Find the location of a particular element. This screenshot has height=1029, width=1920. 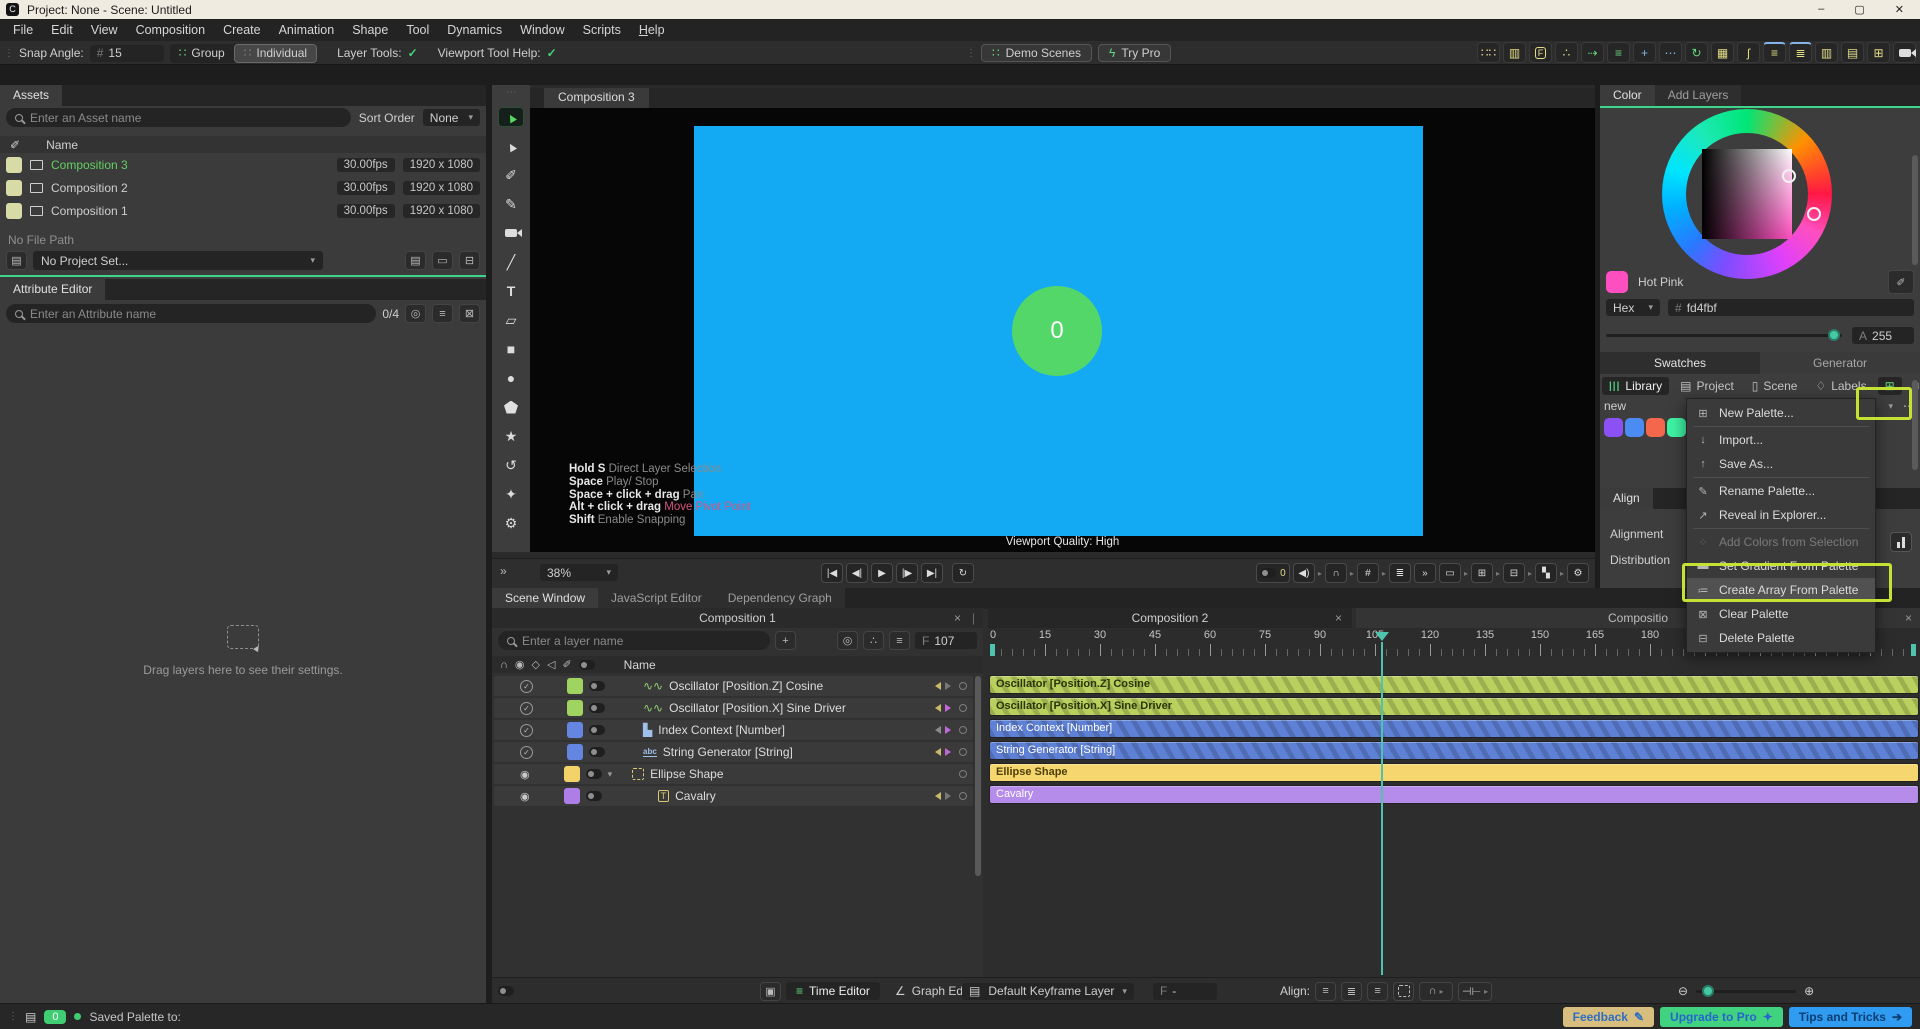

menu-item-delete-palette: ⊟ Delete Palette is located at coordinates (1781, 638).